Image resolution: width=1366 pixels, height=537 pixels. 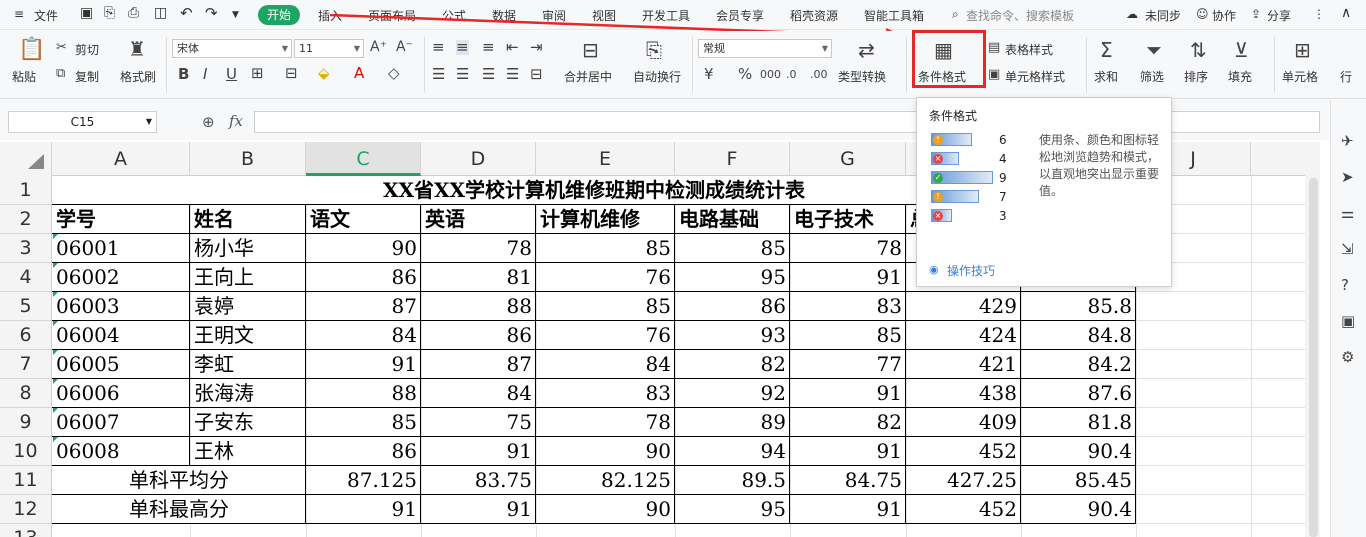 What do you see at coordinates (26, 422) in the screenshot?
I see `row-header: 9` at bounding box center [26, 422].